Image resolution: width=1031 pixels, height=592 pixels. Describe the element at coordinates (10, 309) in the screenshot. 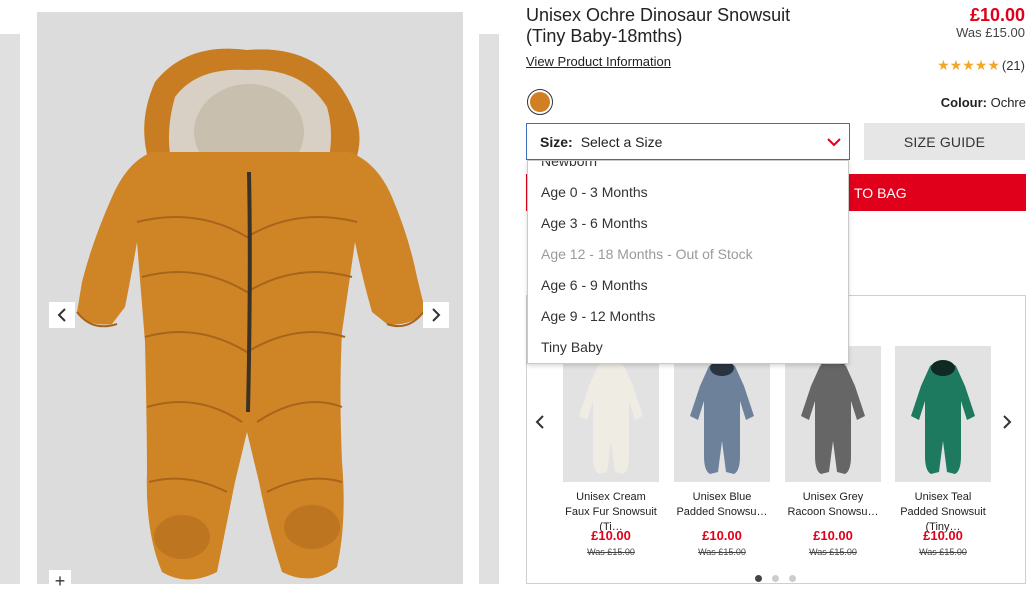

I see `previous-image-peek` at that location.